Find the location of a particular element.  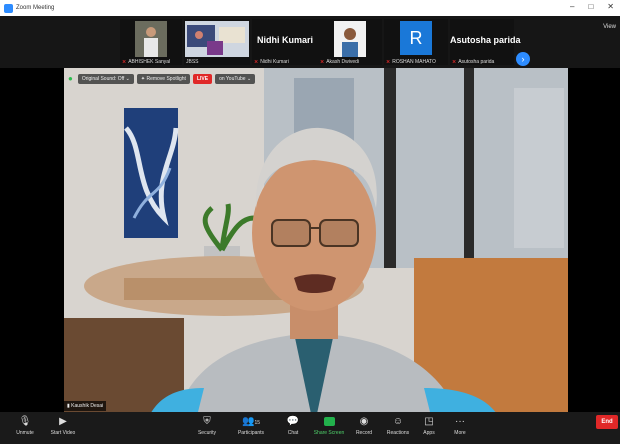

participant-tile-akash: ⨯ Akash Dwivedi is located at coordinates (350, 42).